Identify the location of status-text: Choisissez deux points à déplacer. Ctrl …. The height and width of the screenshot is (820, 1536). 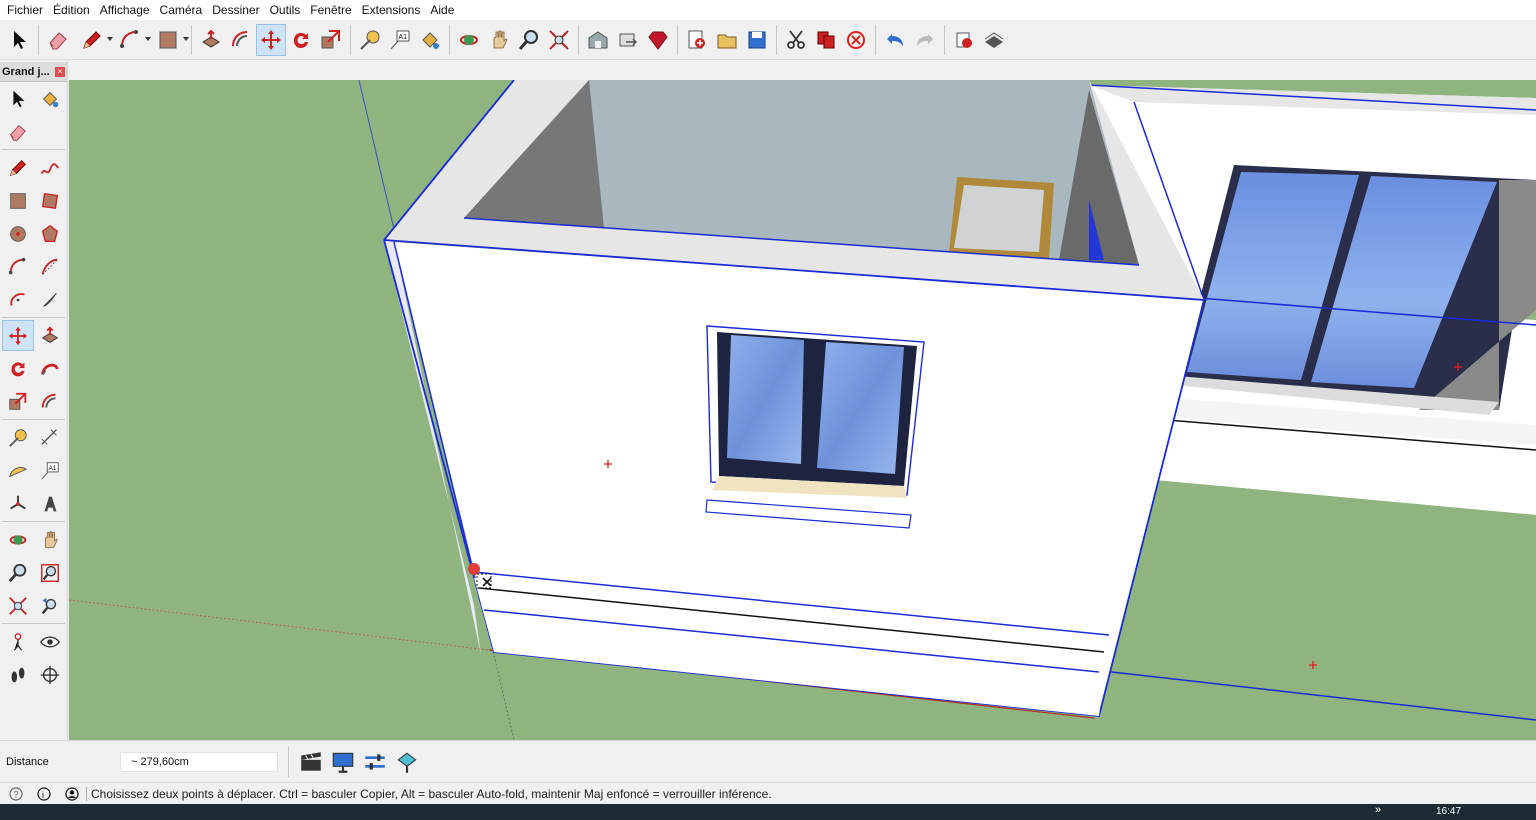
(431, 793).